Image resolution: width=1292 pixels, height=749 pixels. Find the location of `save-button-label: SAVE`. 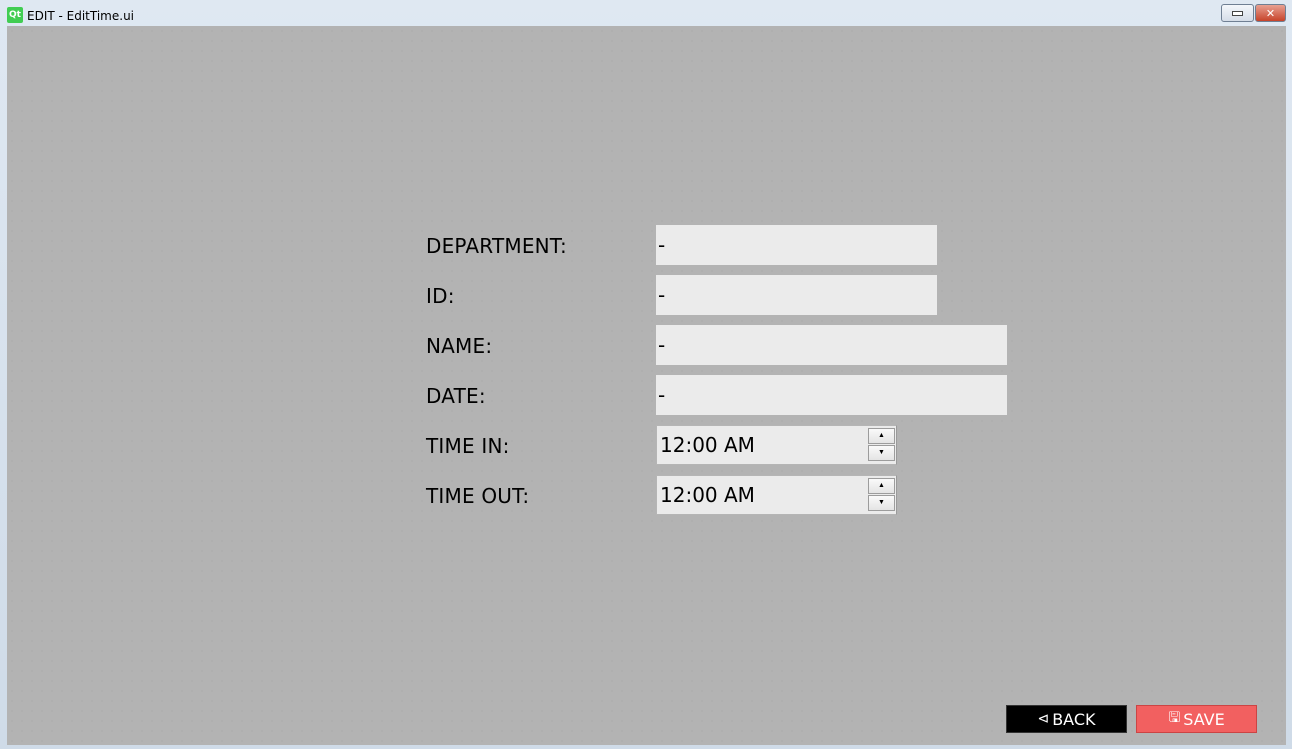

save-button-label: SAVE is located at coordinates (1204, 719).